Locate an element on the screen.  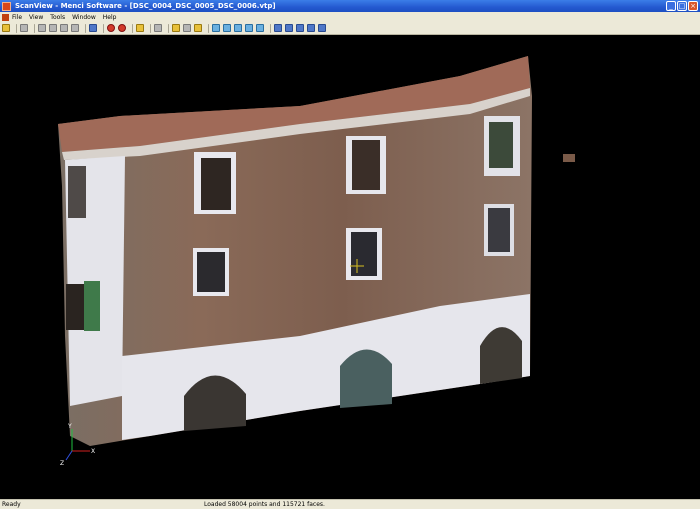
help-icon is located at coordinates (198, 28).